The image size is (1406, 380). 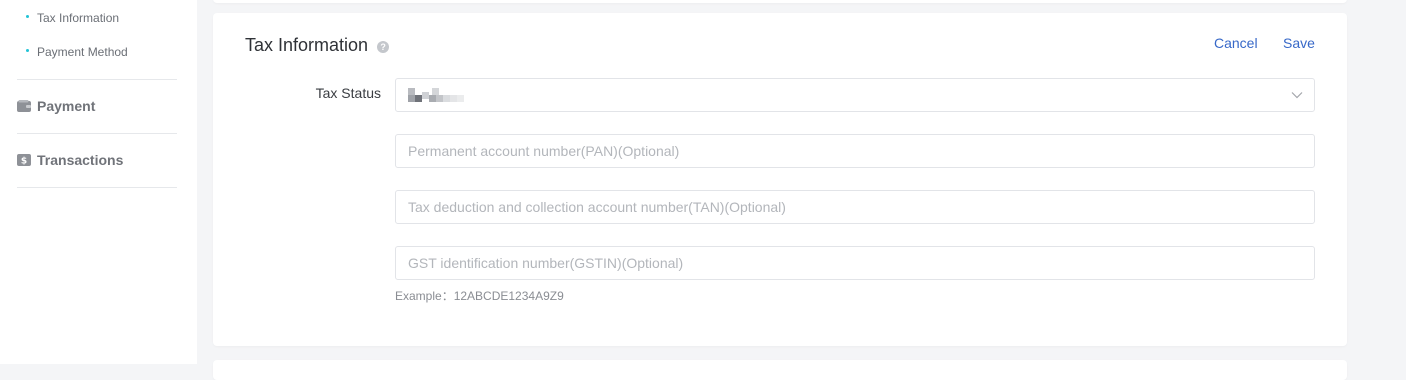 I want to click on sidebar-item-label: Payment, so click(x=66, y=106).